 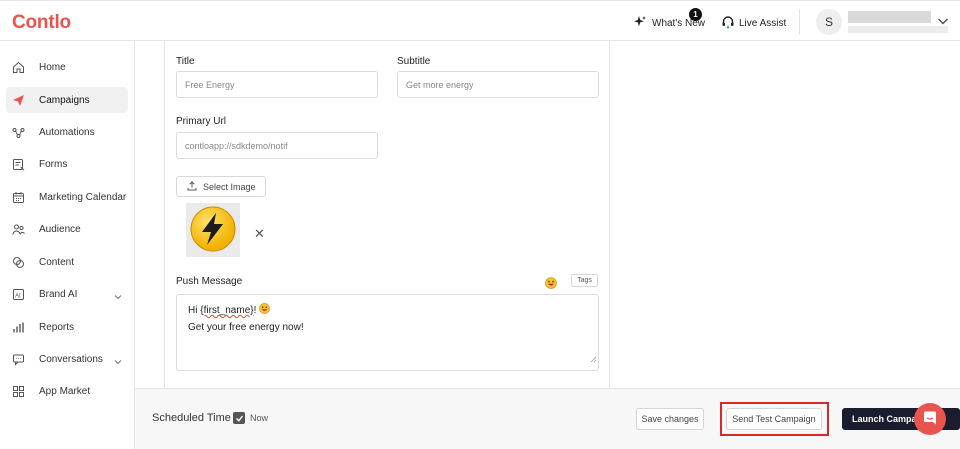 What do you see at coordinates (387, 310) in the screenshot?
I see `message-line-1: Hi {first_name}!` at bounding box center [387, 310].